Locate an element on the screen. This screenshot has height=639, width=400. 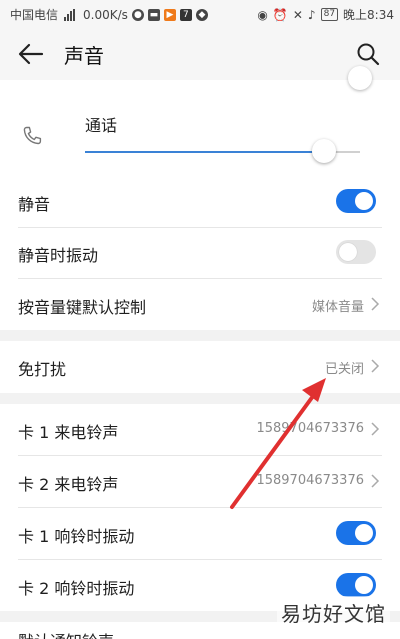
wechat-icon: ● is located at coordinates (137, 14).